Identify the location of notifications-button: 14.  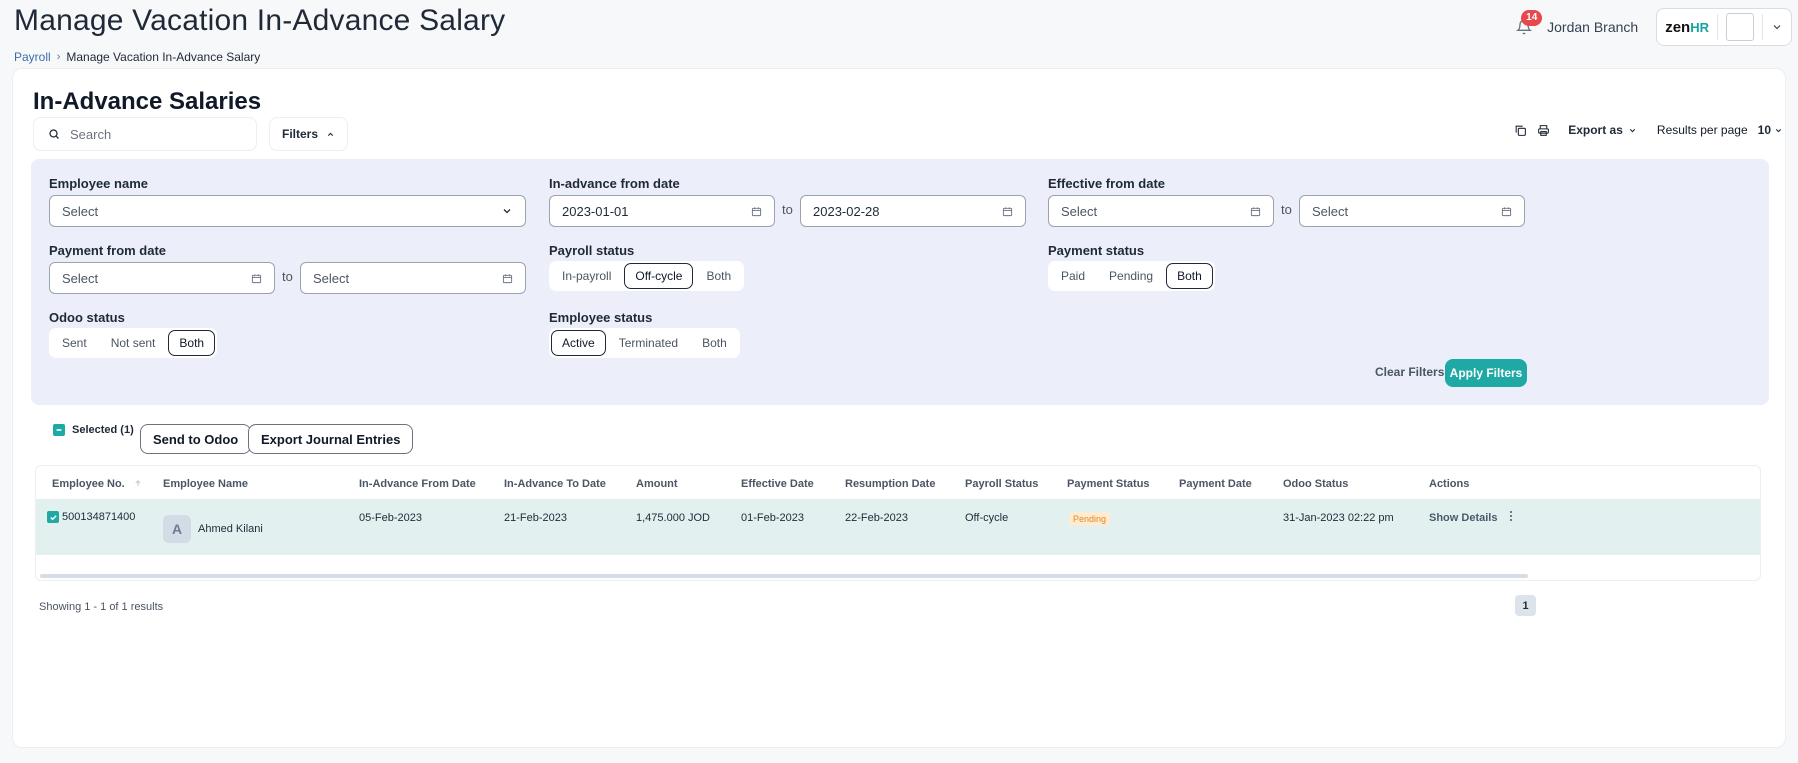
(1527, 25).